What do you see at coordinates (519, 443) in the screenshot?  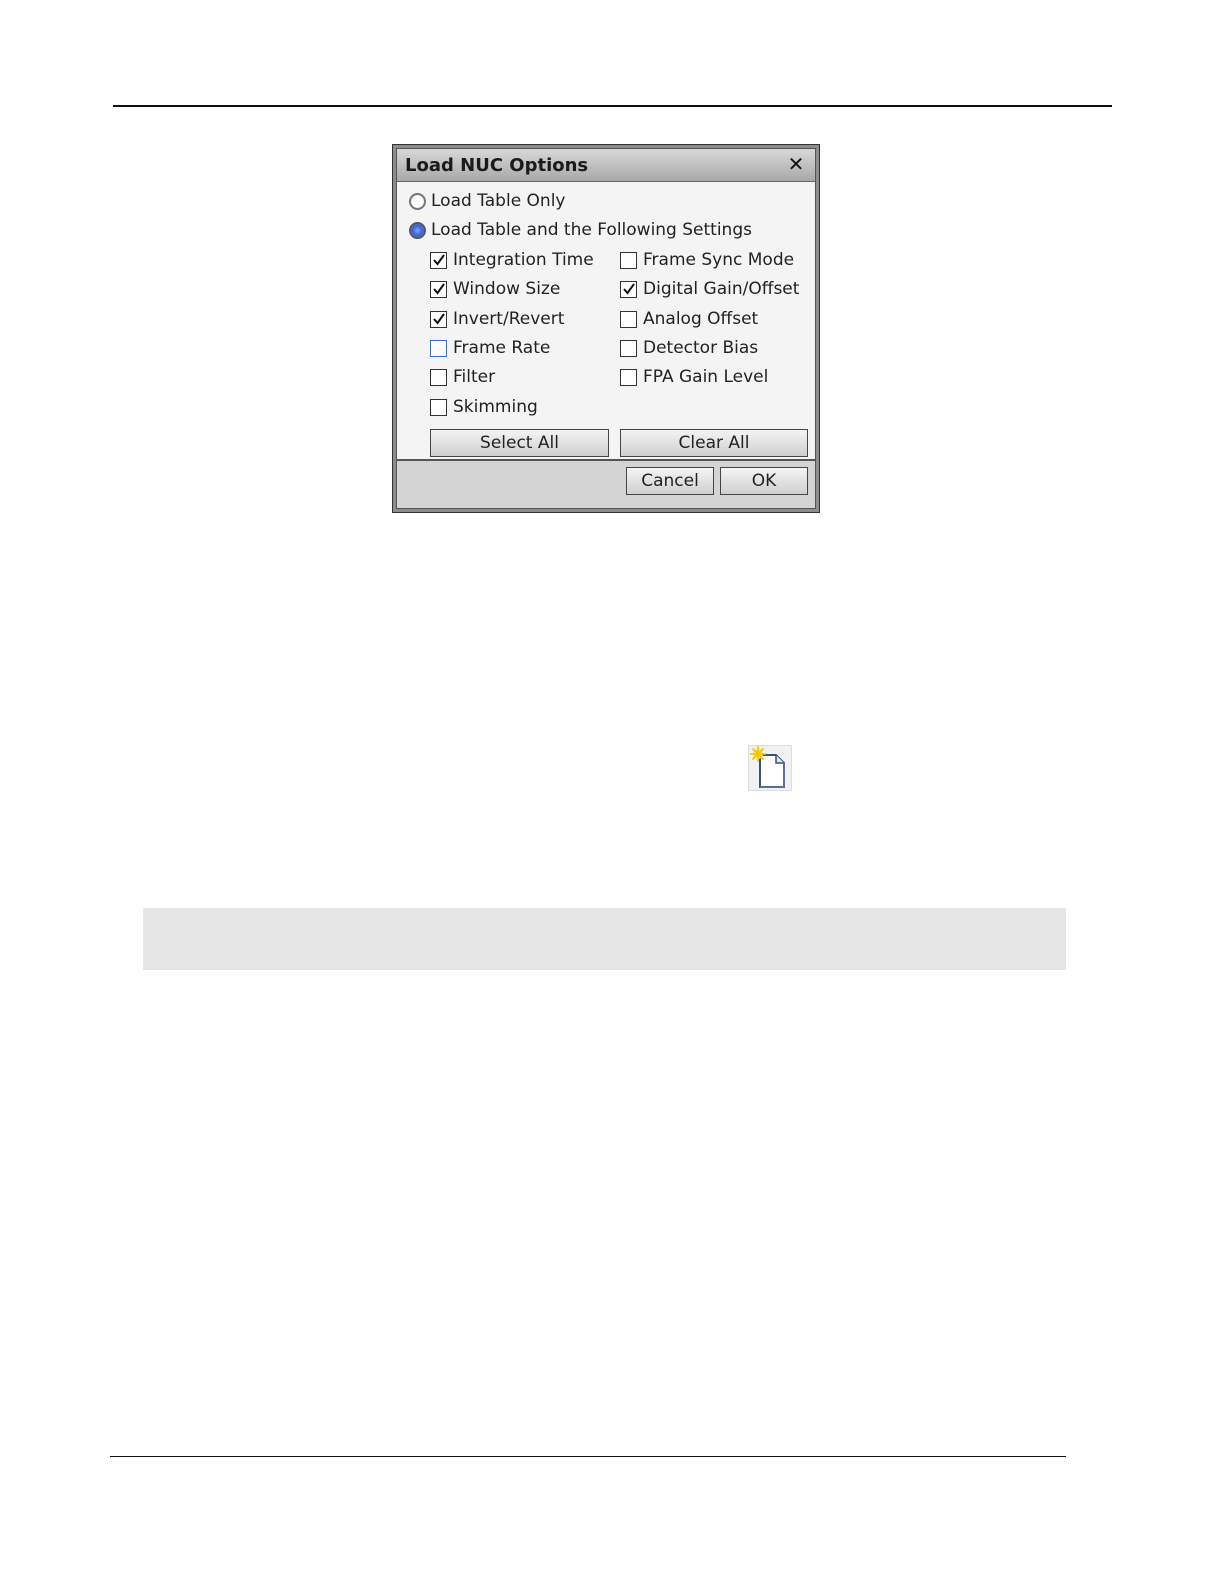 I see `select-all-button: Select All` at bounding box center [519, 443].